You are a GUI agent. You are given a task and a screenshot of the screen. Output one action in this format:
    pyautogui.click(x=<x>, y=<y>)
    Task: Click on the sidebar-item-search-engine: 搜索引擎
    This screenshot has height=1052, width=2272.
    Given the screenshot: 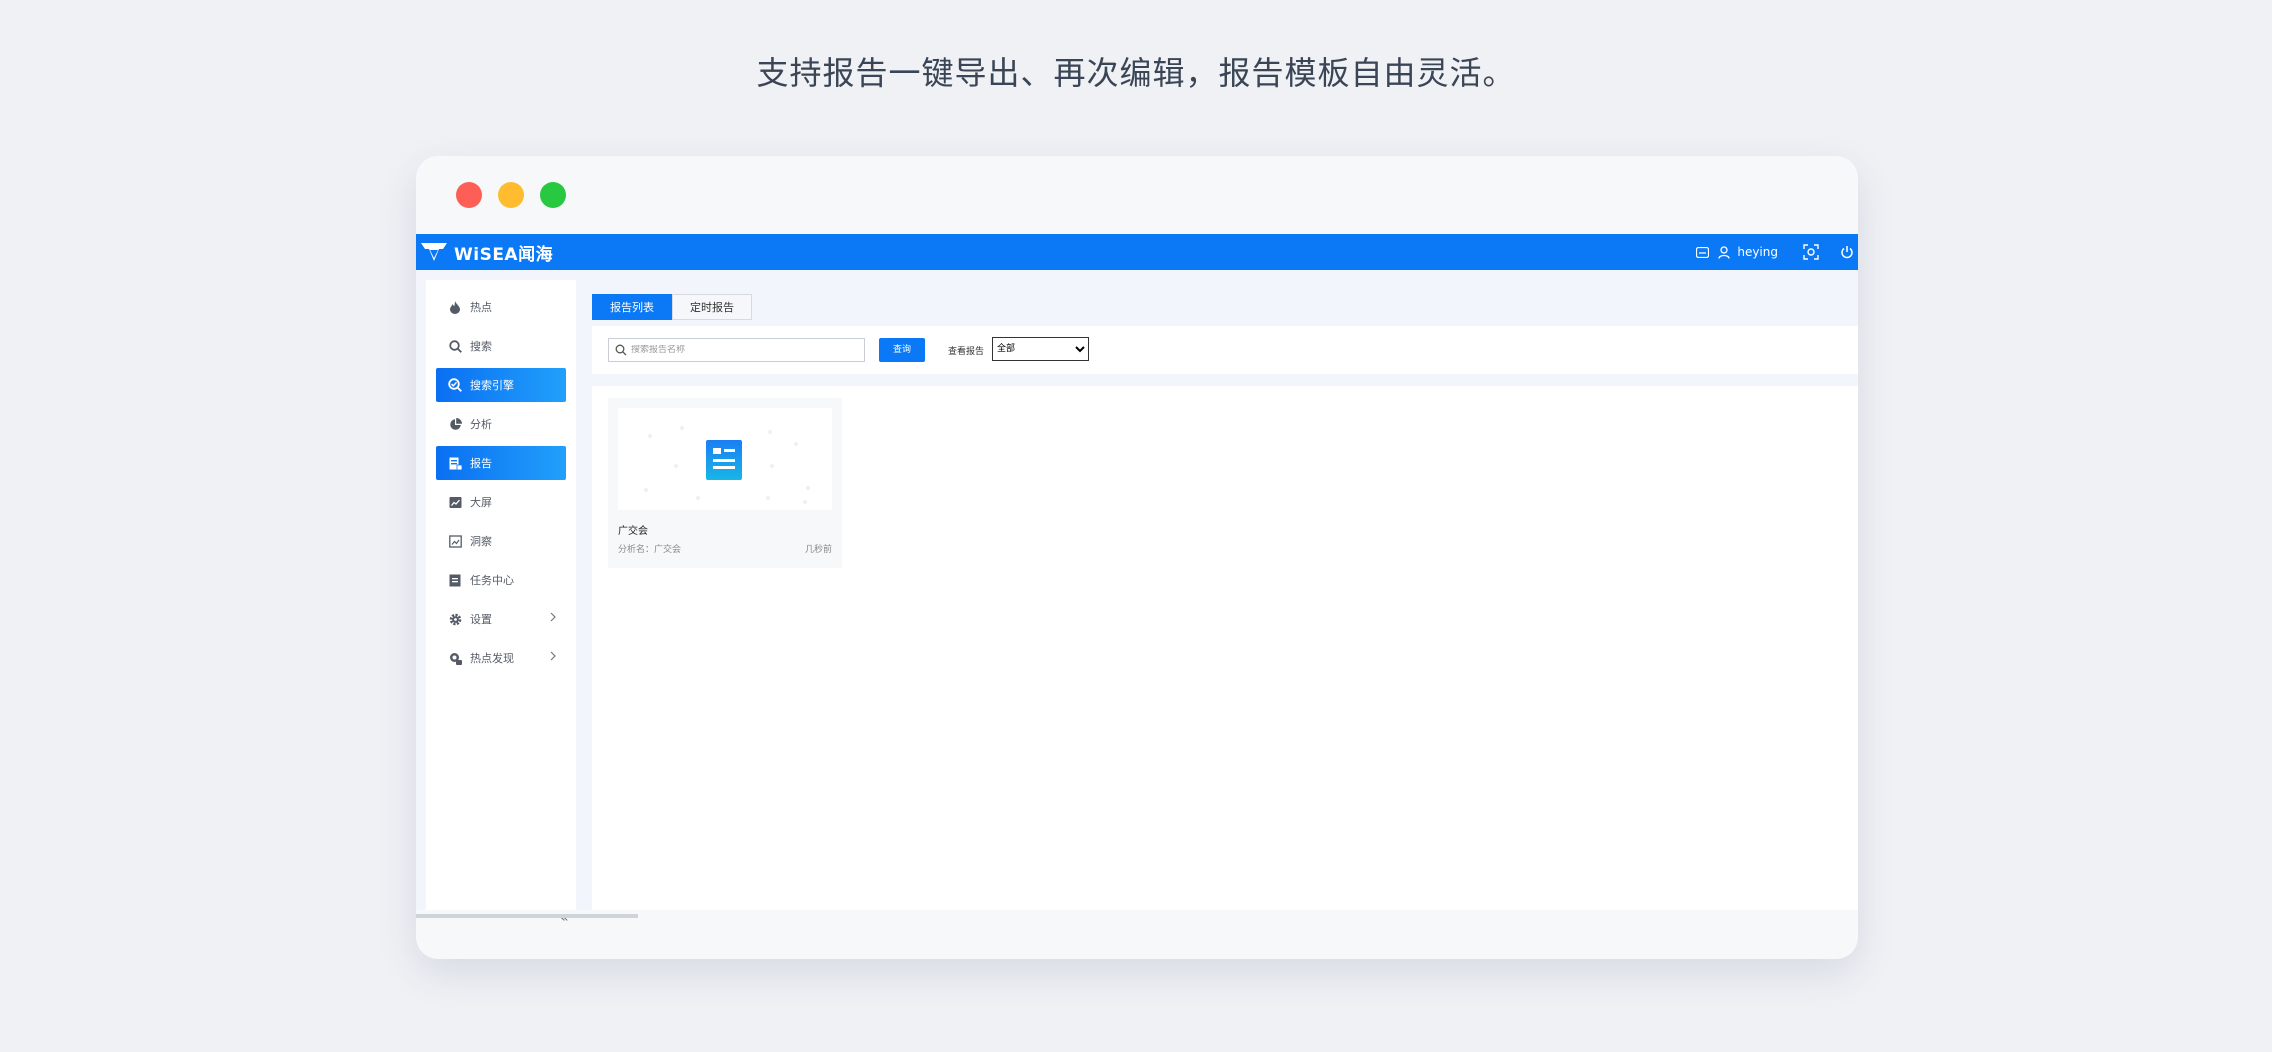 What is the action you would take?
    pyautogui.click(x=501, y=385)
    